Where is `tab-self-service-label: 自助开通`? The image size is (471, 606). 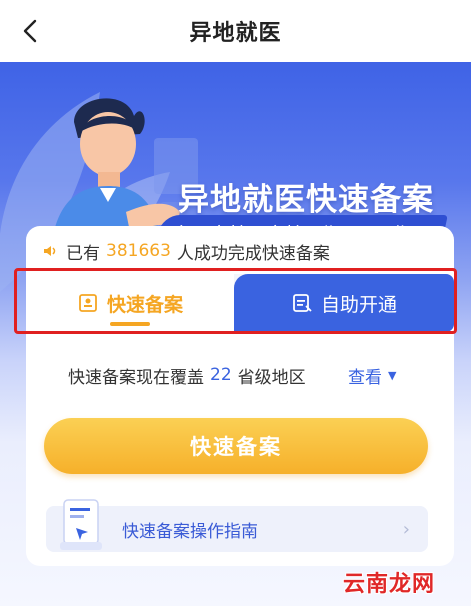 tab-self-service-label: 自助开通 is located at coordinates (358, 304).